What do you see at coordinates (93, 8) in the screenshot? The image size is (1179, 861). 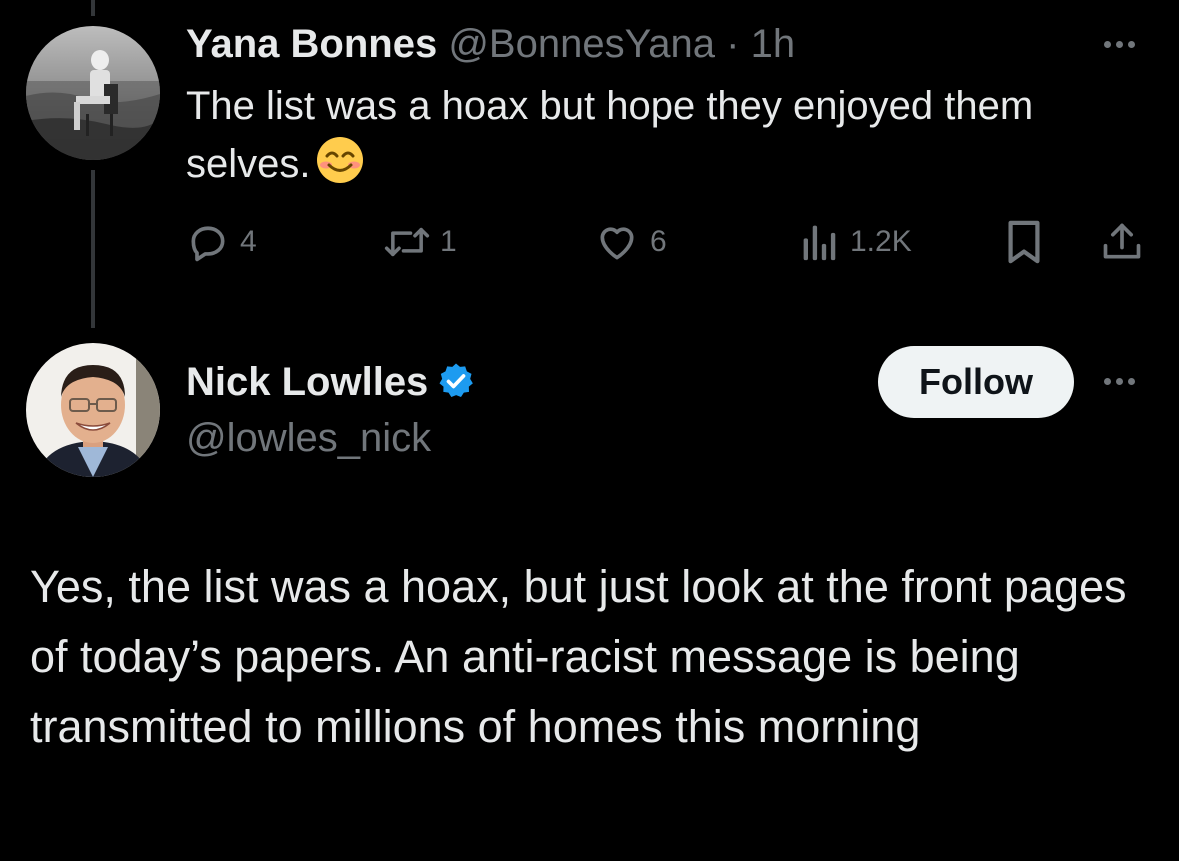 I see `thread-connector-top` at bounding box center [93, 8].